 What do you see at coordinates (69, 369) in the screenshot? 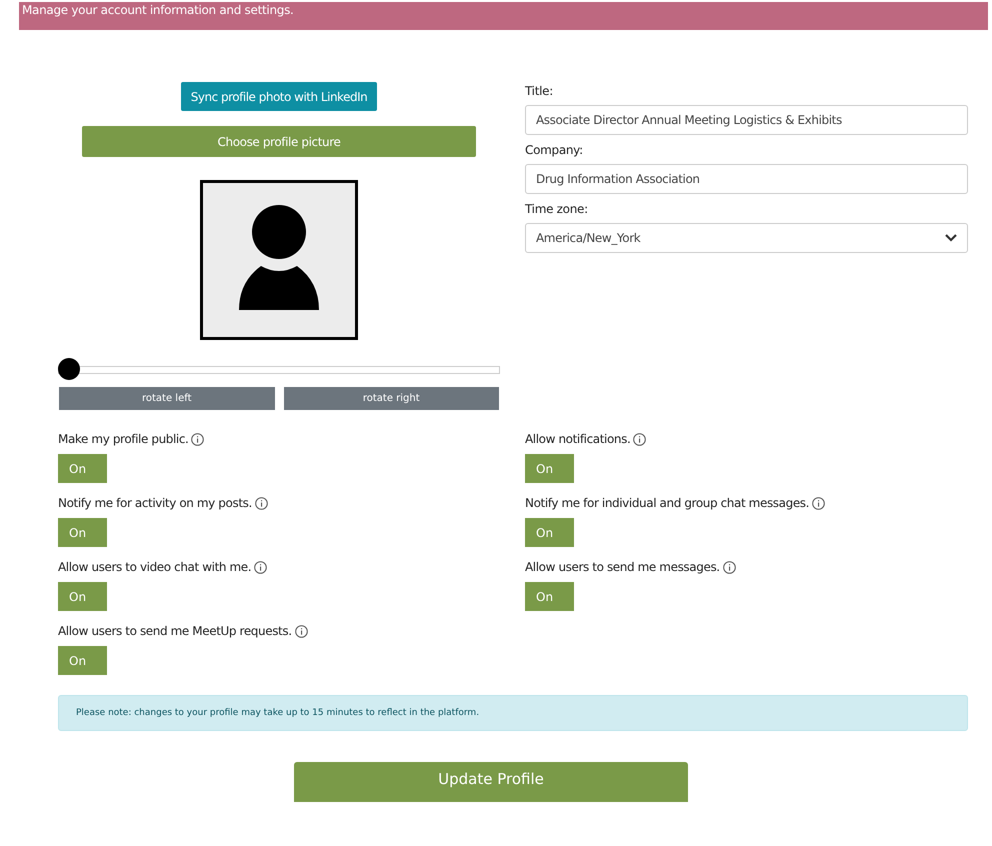
I see `slider-thumb` at bounding box center [69, 369].